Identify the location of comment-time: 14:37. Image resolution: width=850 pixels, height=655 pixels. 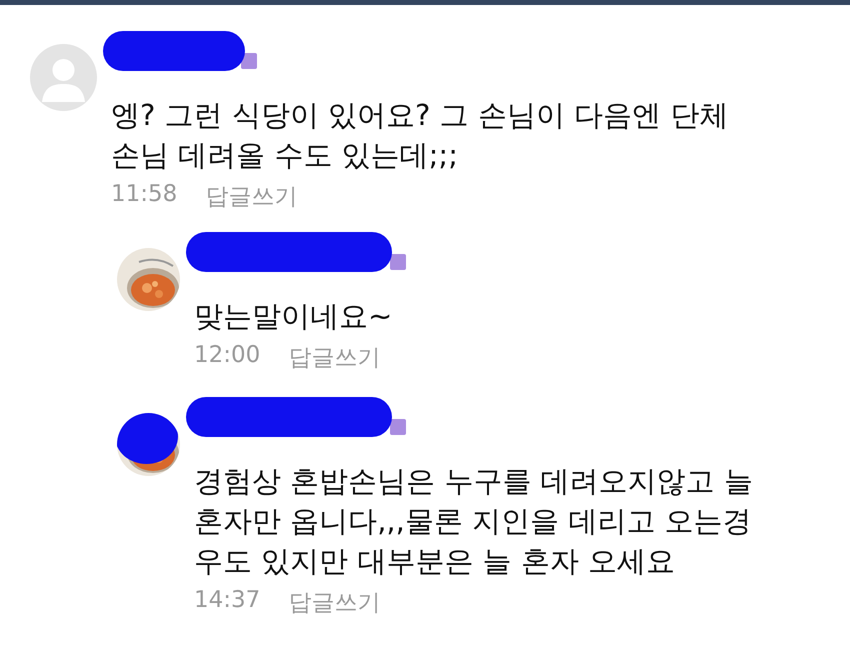
(227, 601).